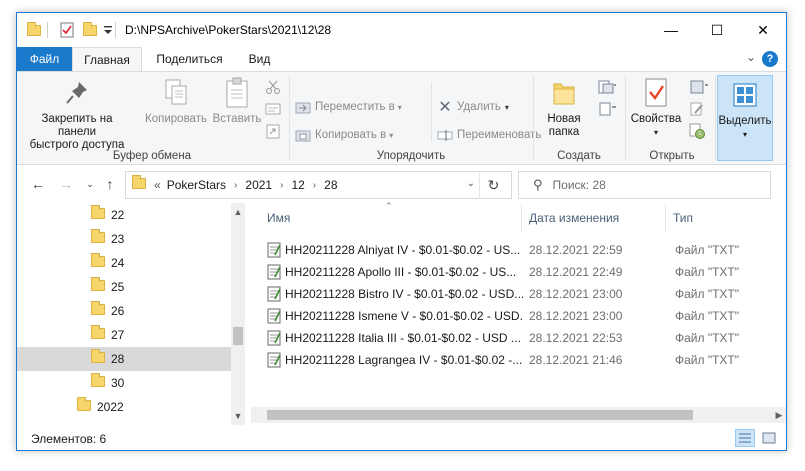 This screenshot has height=471, width=805. I want to click on recent-locations-chevron-icon: ⌄, so click(90, 184).